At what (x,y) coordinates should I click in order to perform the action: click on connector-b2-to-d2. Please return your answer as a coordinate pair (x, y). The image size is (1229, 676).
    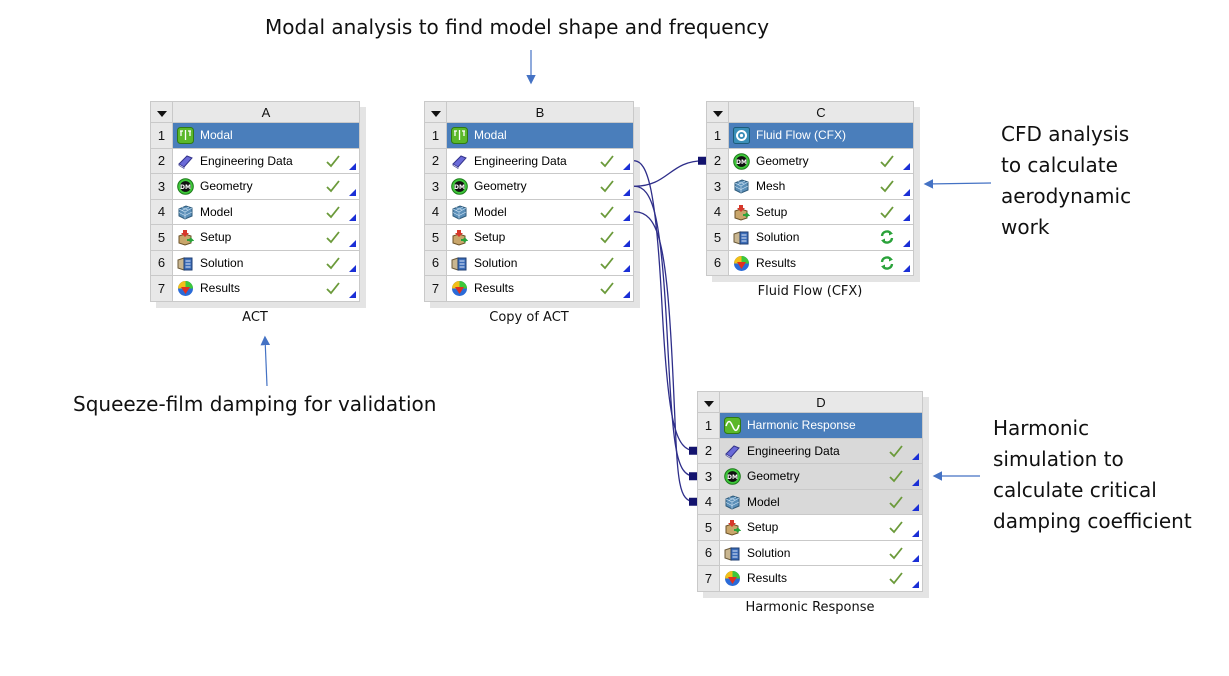
    Looking at the image, I should click on (664, 306).